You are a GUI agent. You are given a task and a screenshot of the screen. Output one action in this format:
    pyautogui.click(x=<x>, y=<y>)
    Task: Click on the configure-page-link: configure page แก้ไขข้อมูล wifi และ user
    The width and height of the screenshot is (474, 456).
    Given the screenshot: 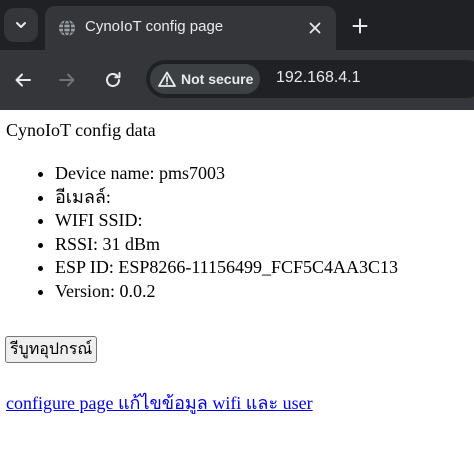 What is the action you would take?
    pyautogui.click(x=159, y=402)
    